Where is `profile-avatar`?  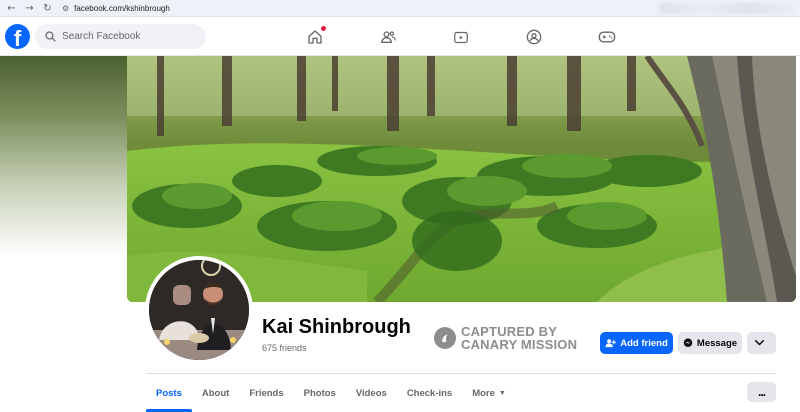
profile-avatar is located at coordinates (199, 310).